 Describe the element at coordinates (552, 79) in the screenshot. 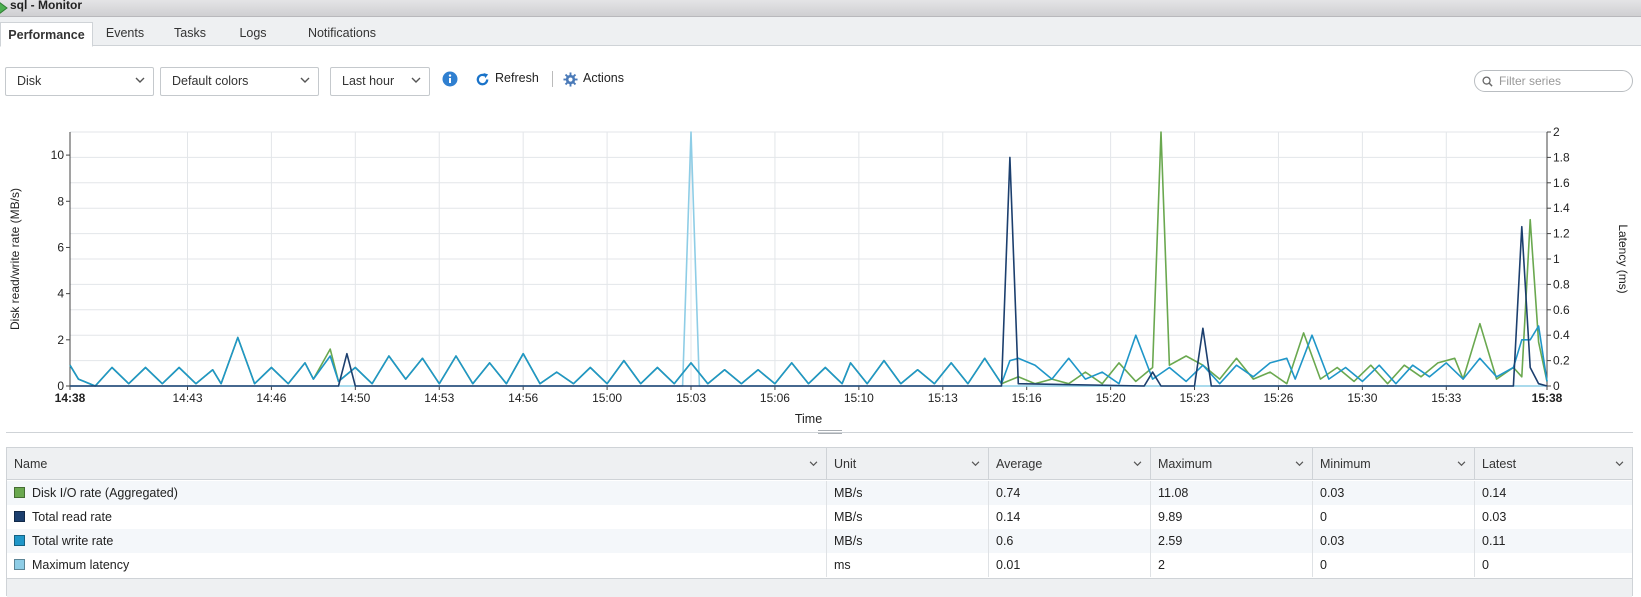

I see `toolbar-divider` at that location.